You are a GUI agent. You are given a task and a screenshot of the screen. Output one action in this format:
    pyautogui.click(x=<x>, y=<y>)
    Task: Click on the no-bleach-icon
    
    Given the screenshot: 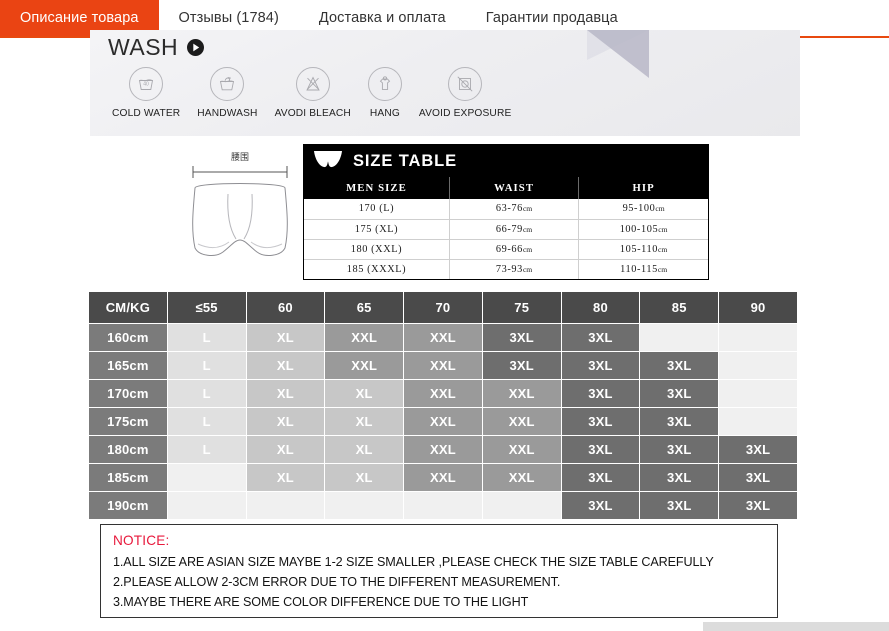 What is the action you would take?
    pyautogui.click(x=312, y=84)
    